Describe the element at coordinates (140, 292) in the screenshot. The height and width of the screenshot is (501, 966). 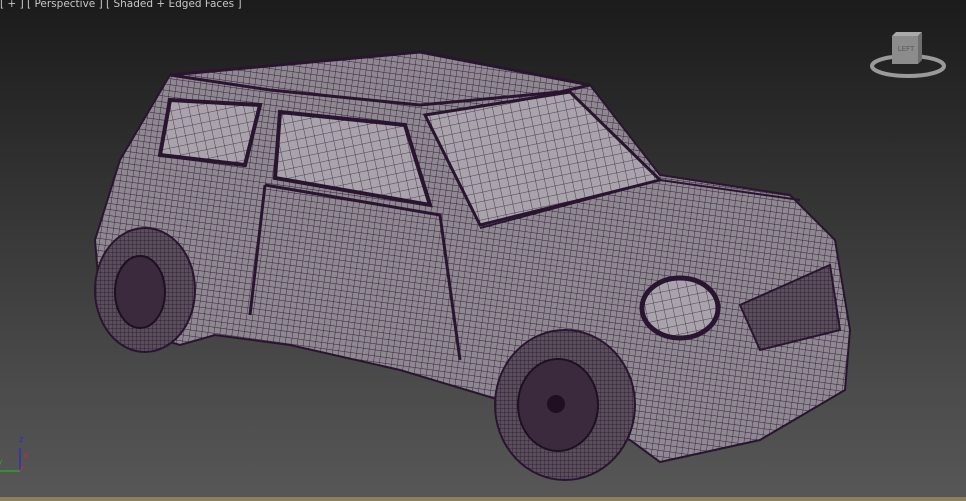
I see `wheel-rear-rim` at that location.